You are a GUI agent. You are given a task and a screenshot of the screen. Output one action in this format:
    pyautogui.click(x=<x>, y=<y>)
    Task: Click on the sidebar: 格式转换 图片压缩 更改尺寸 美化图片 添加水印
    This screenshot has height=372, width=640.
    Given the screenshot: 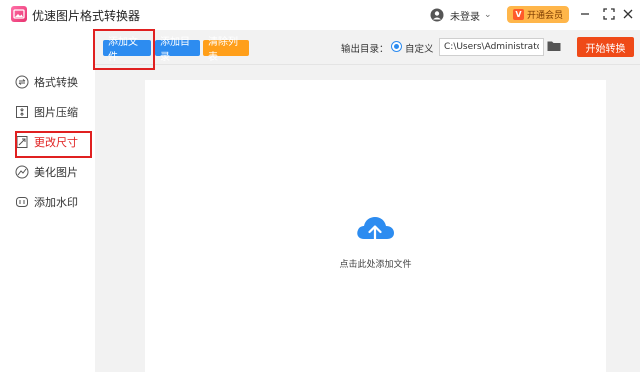 What is the action you would take?
    pyautogui.click(x=47, y=201)
    